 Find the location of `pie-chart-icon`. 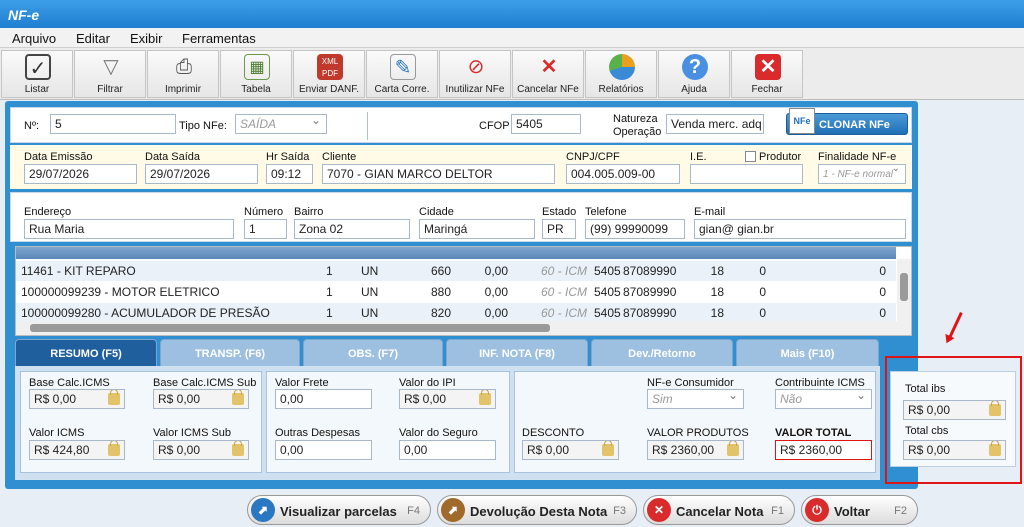

pie-chart-icon is located at coordinates (622, 67).